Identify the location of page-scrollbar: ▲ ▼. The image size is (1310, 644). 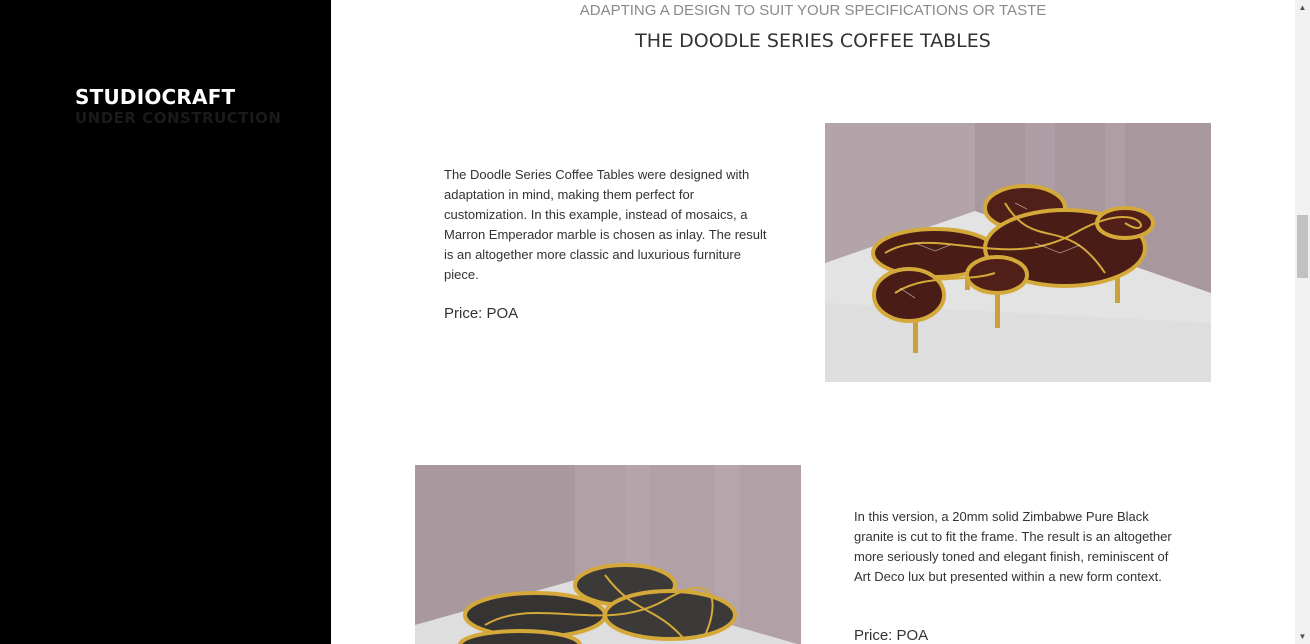
(1302, 322).